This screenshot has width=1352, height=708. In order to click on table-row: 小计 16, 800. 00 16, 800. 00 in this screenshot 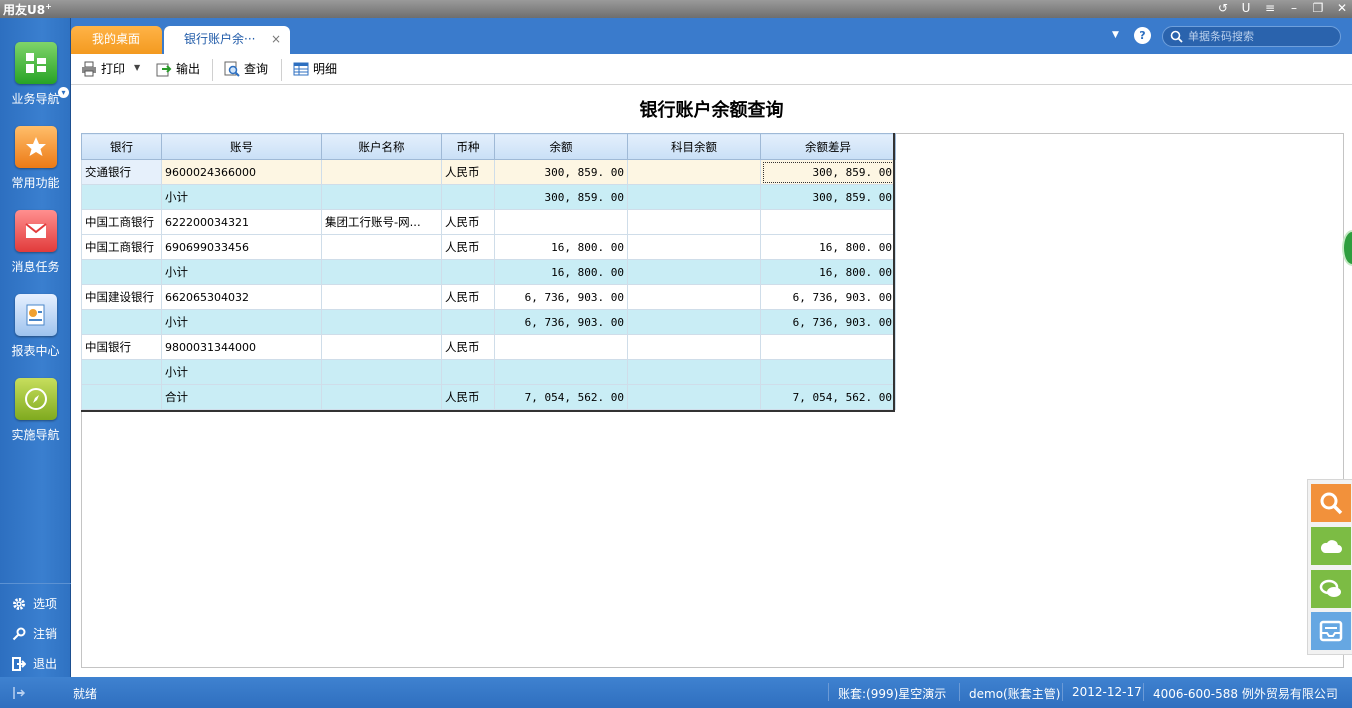, I will do `click(488, 272)`.